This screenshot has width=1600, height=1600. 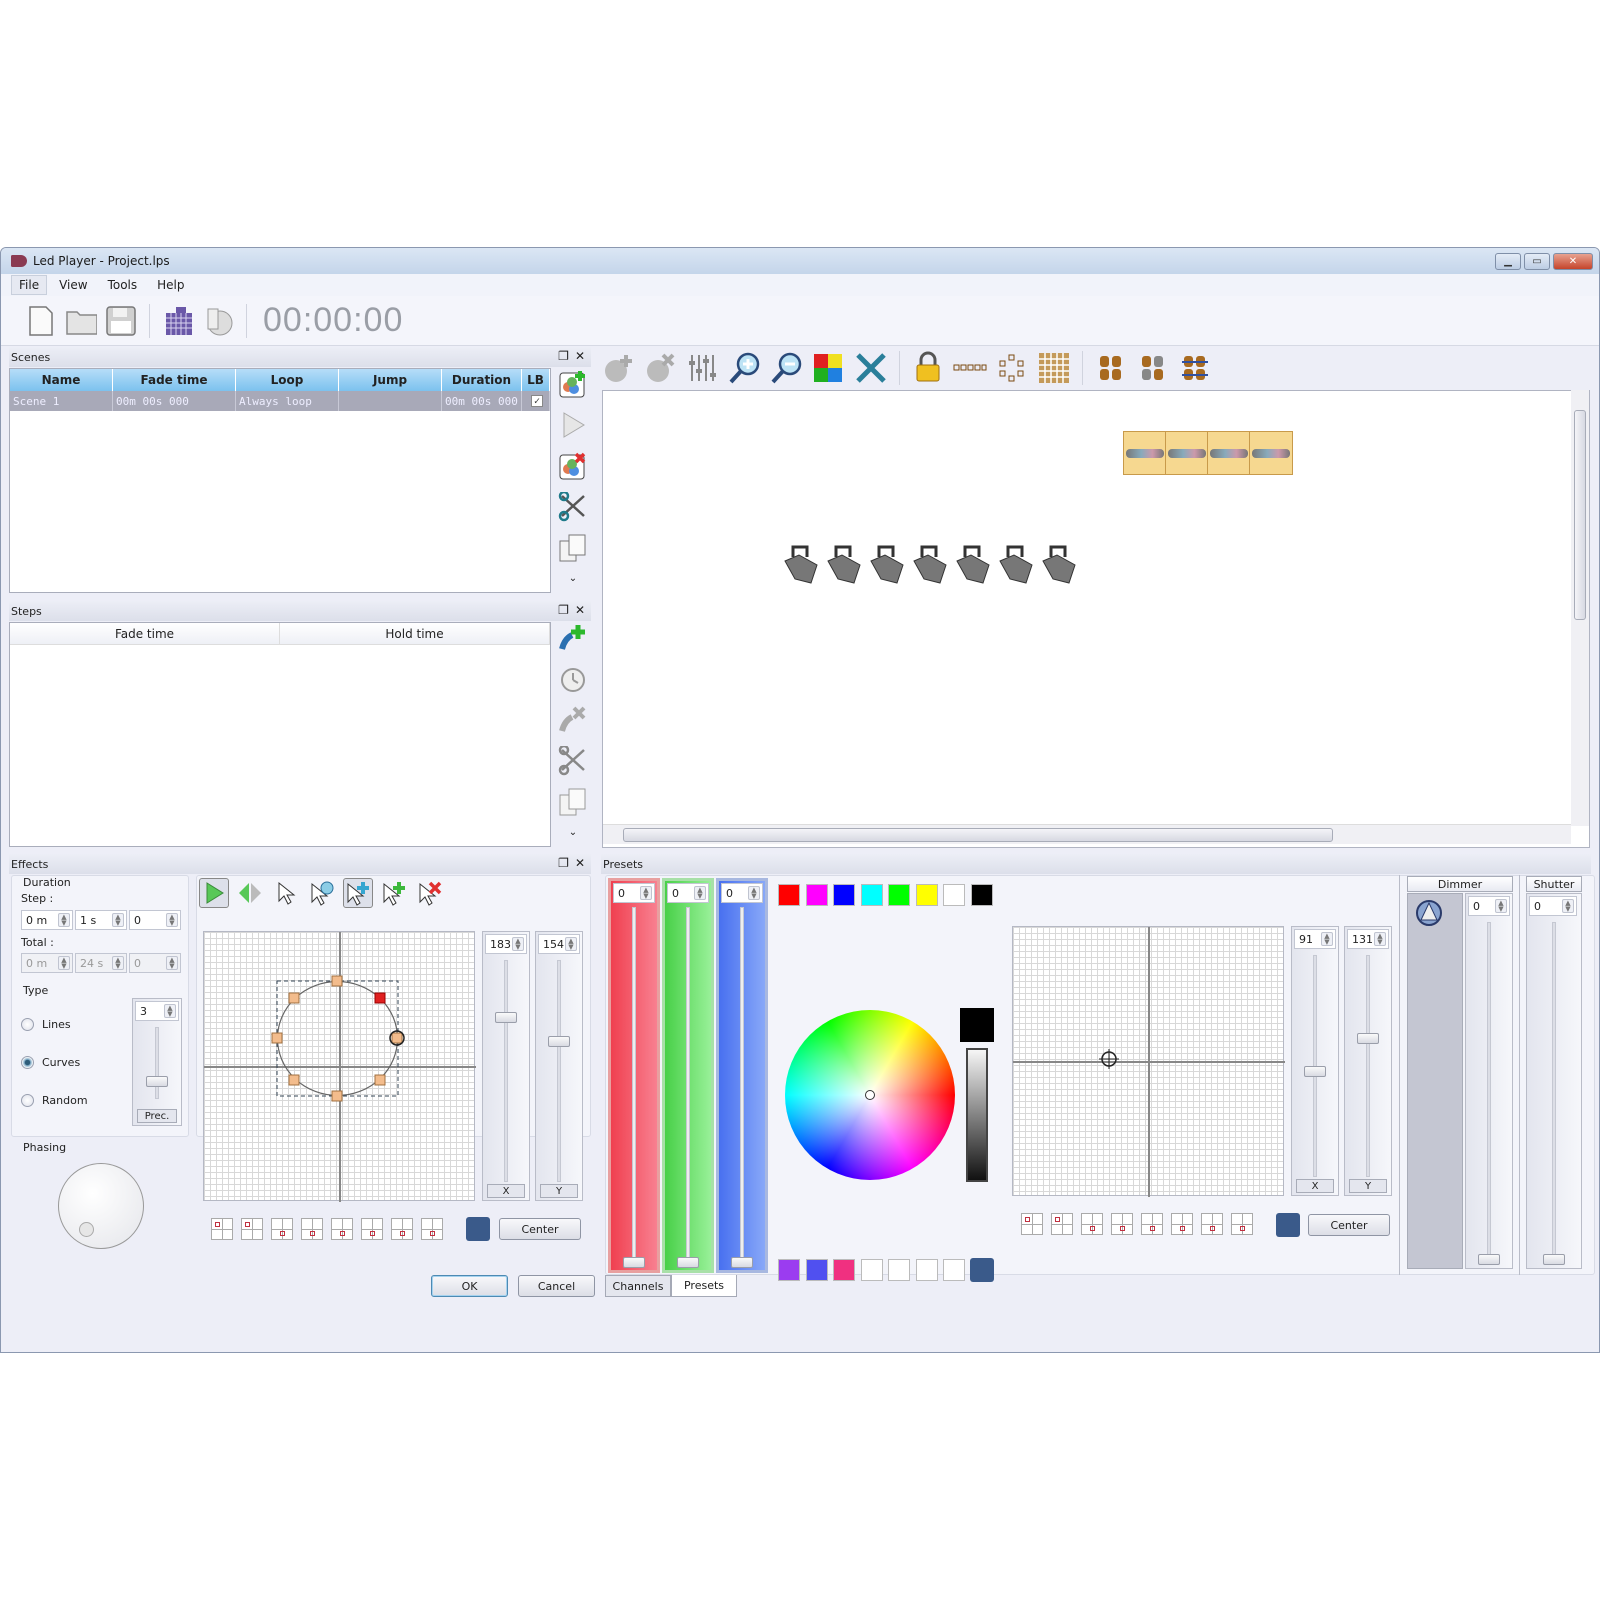 What do you see at coordinates (390, 380) in the screenshot?
I see `col-jump: Jump` at bounding box center [390, 380].